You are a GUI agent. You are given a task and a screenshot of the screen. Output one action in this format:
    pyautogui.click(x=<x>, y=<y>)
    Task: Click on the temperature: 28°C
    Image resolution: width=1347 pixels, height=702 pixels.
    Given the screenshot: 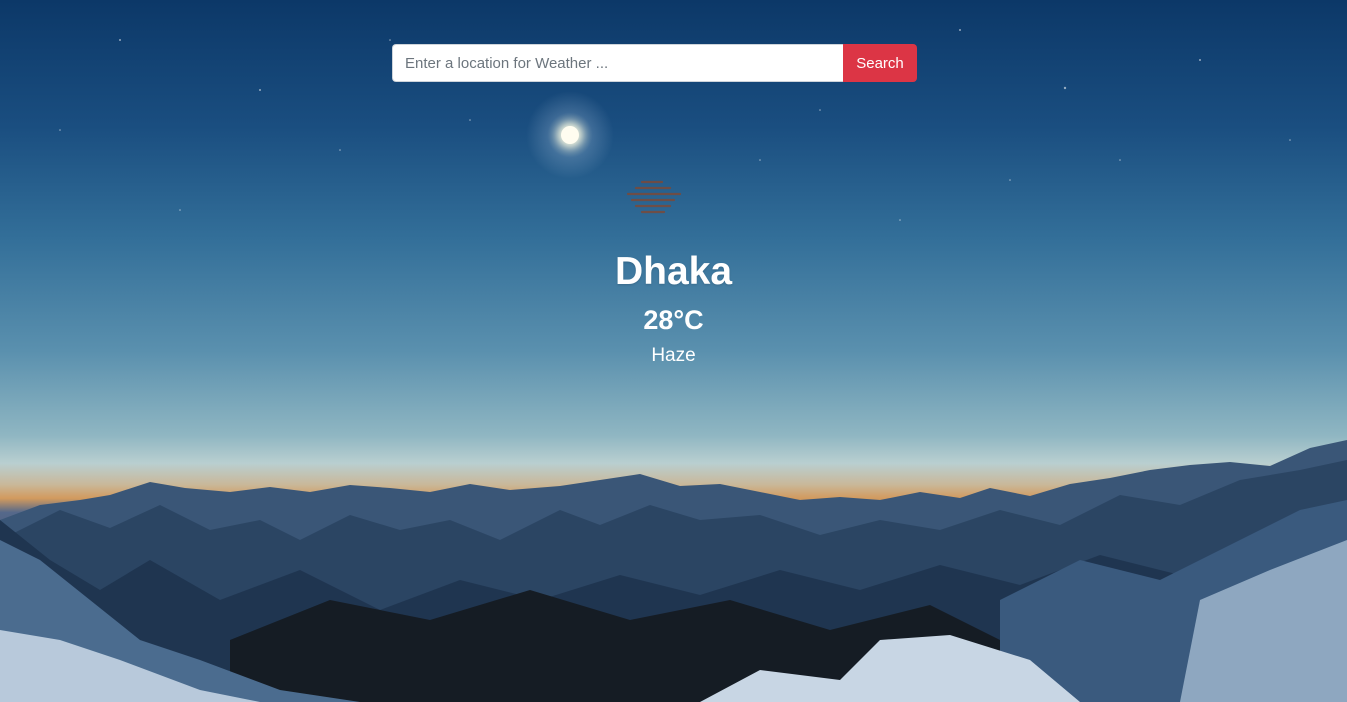 What is the action you would take?
    pyautogui.click(x=673, y=320)
    